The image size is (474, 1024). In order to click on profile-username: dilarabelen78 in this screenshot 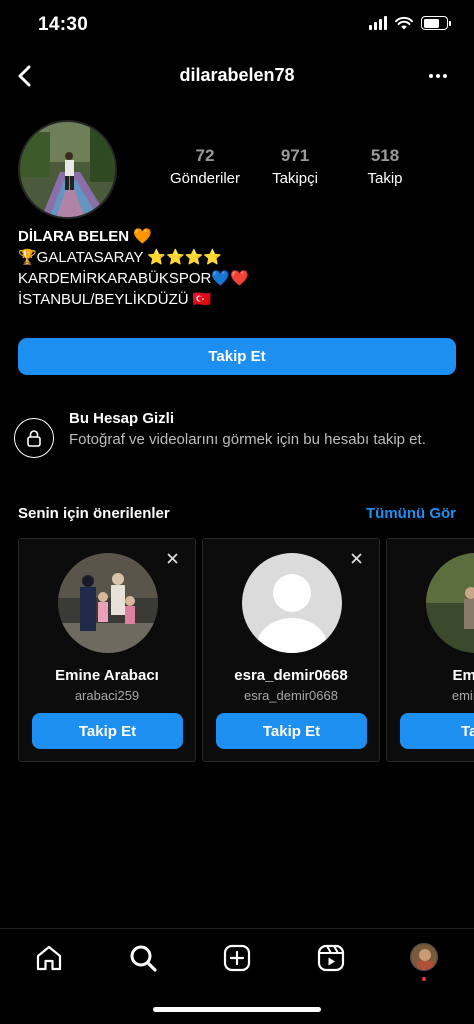, I will do `click(237, 75)`.